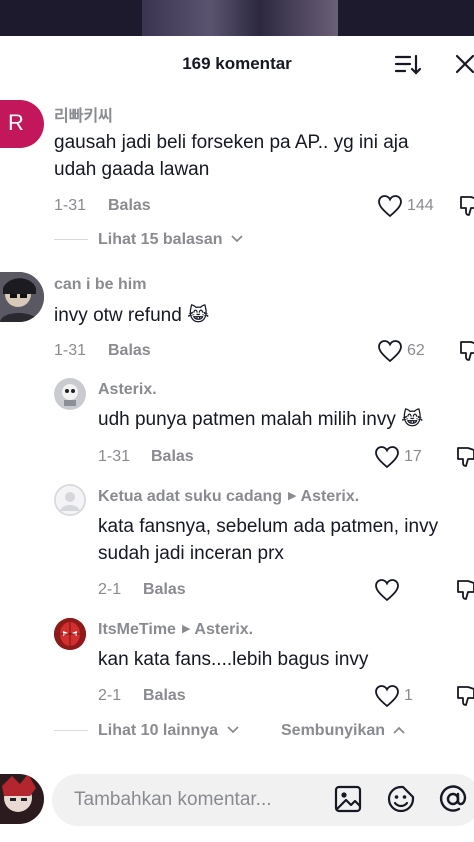  What do you see at coordinates (348, 799) in the screenshot?
I see `image-icon` at bounding box center [348, 799].